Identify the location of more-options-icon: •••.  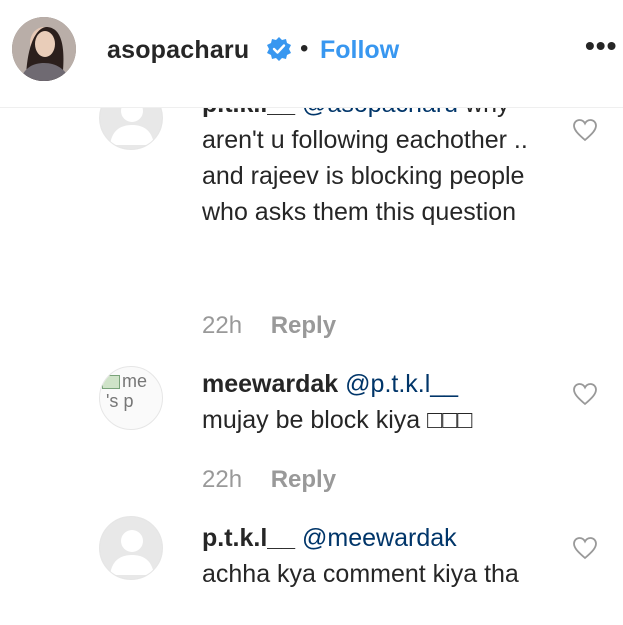
(601, 46).